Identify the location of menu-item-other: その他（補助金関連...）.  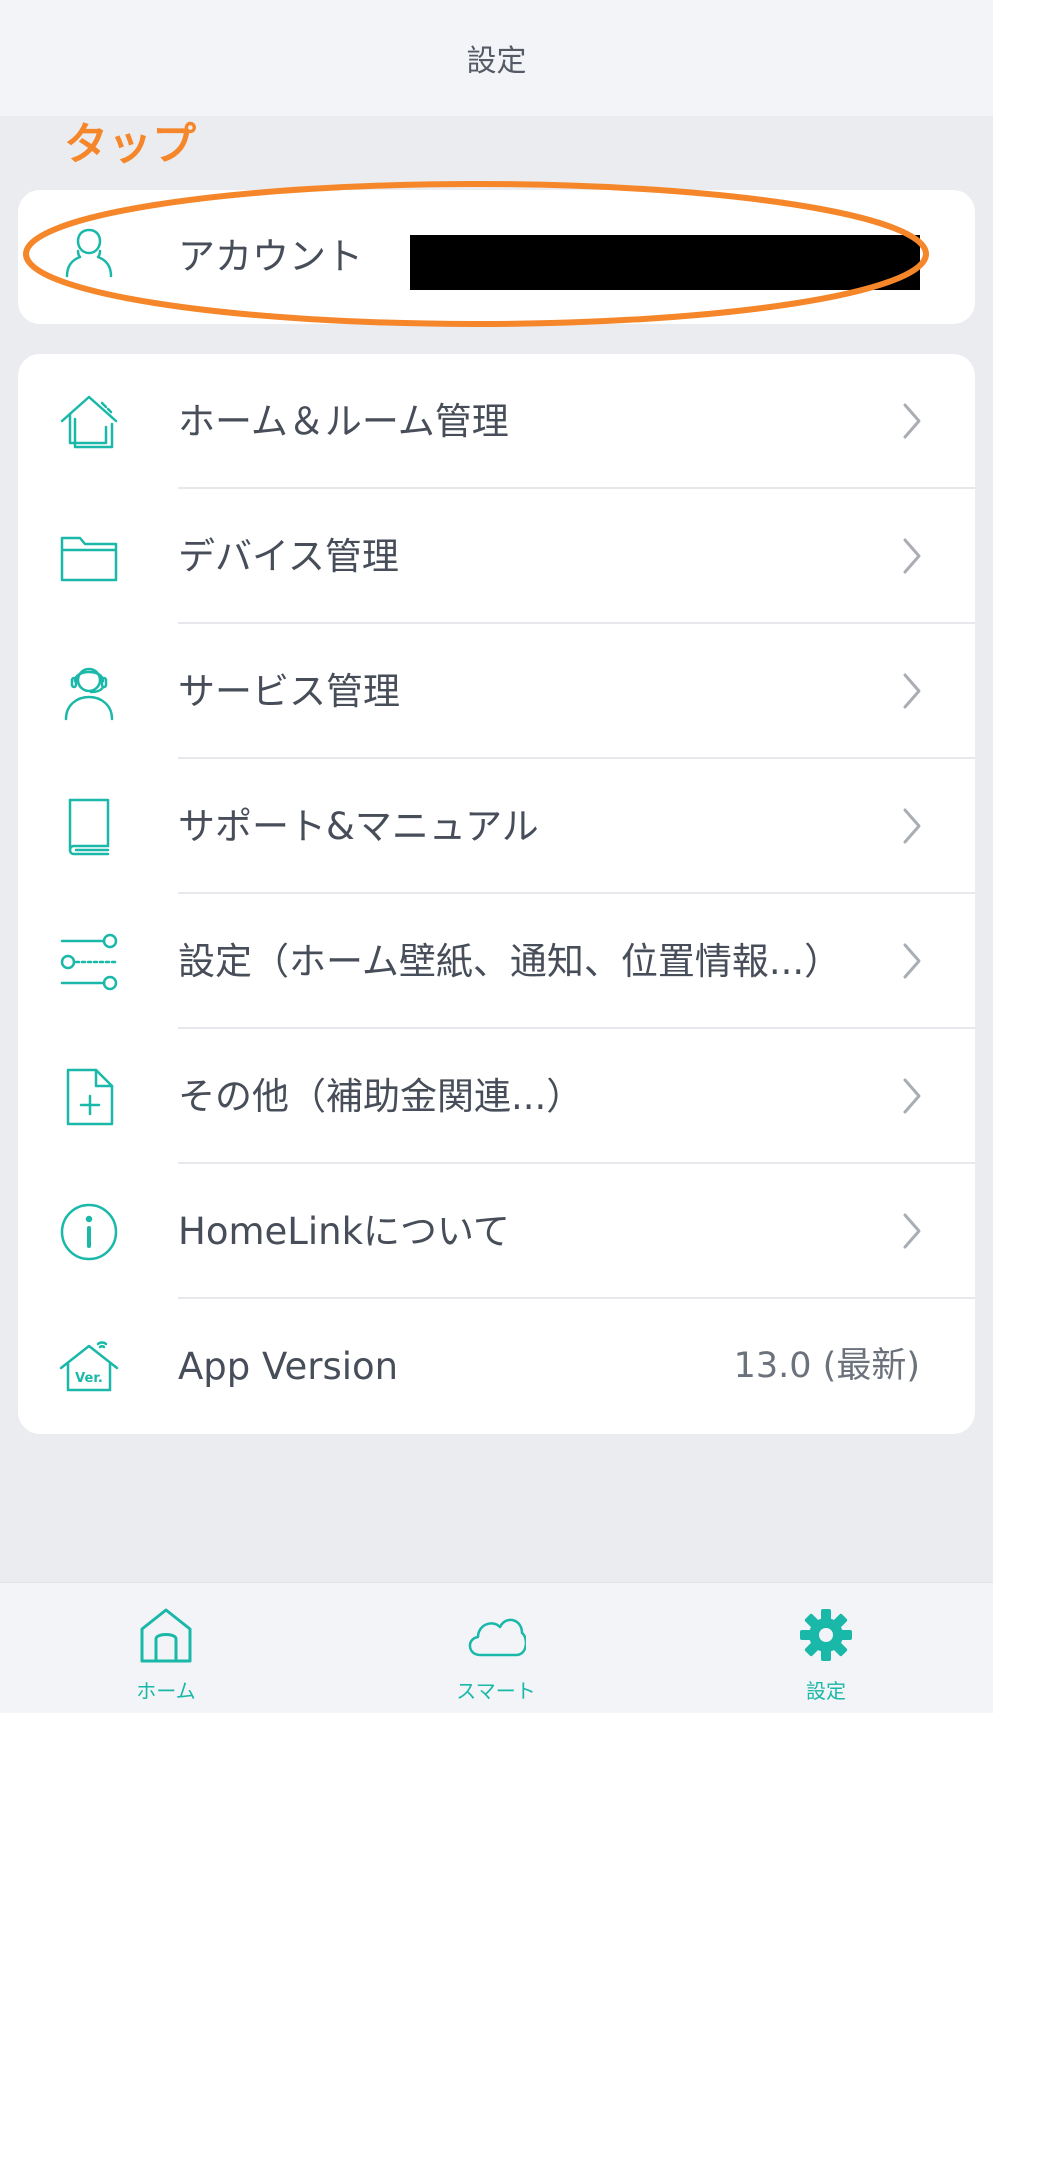
(496, 1096).